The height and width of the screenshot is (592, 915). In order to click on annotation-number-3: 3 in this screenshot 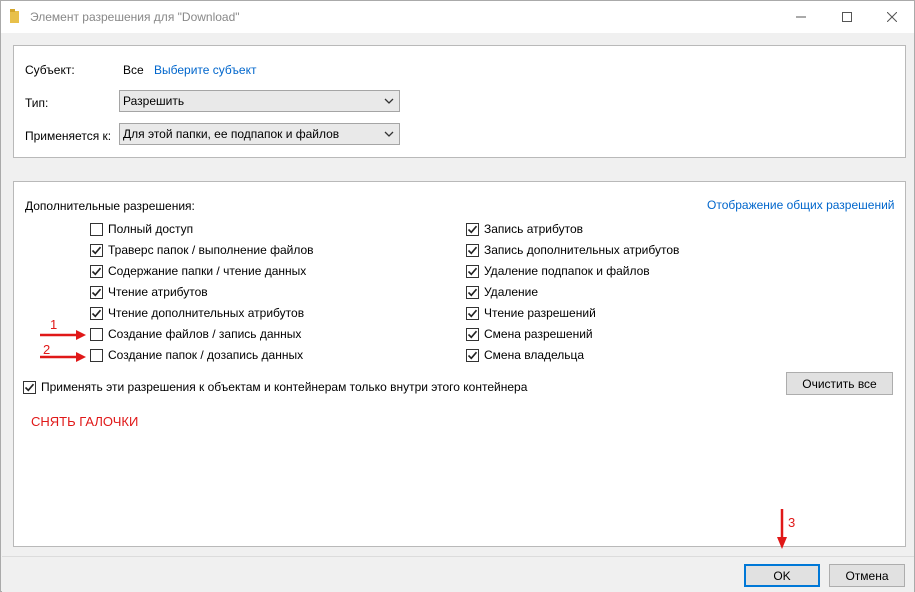, I will do `click(792, 522)`.